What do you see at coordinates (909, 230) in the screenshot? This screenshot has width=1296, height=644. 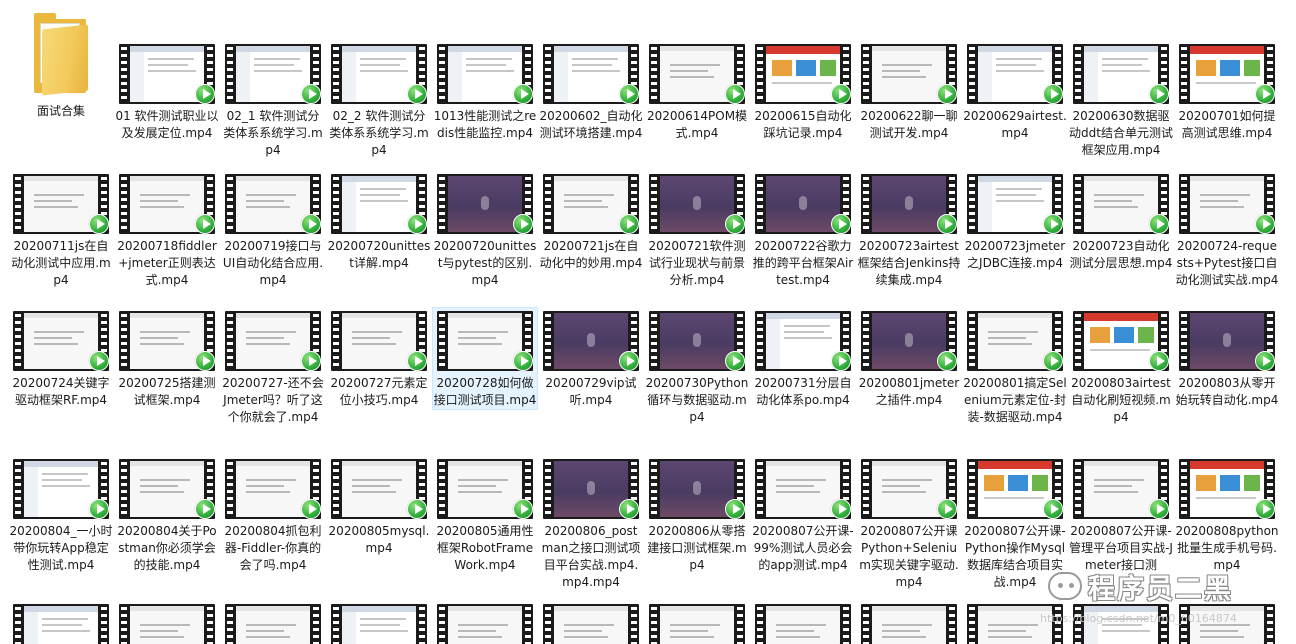 I see `video-file-item: 20200723airtest框架结合Jenkins持续集成.mp4` at bounding box center [909, 230].